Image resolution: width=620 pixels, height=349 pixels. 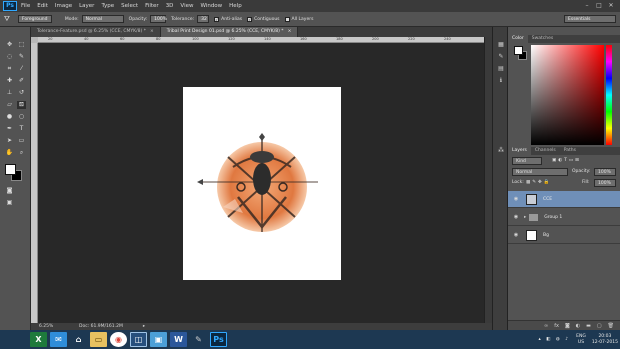 I want to click on adjustment-layer-icon: ◐, so click(x=578, y=326).